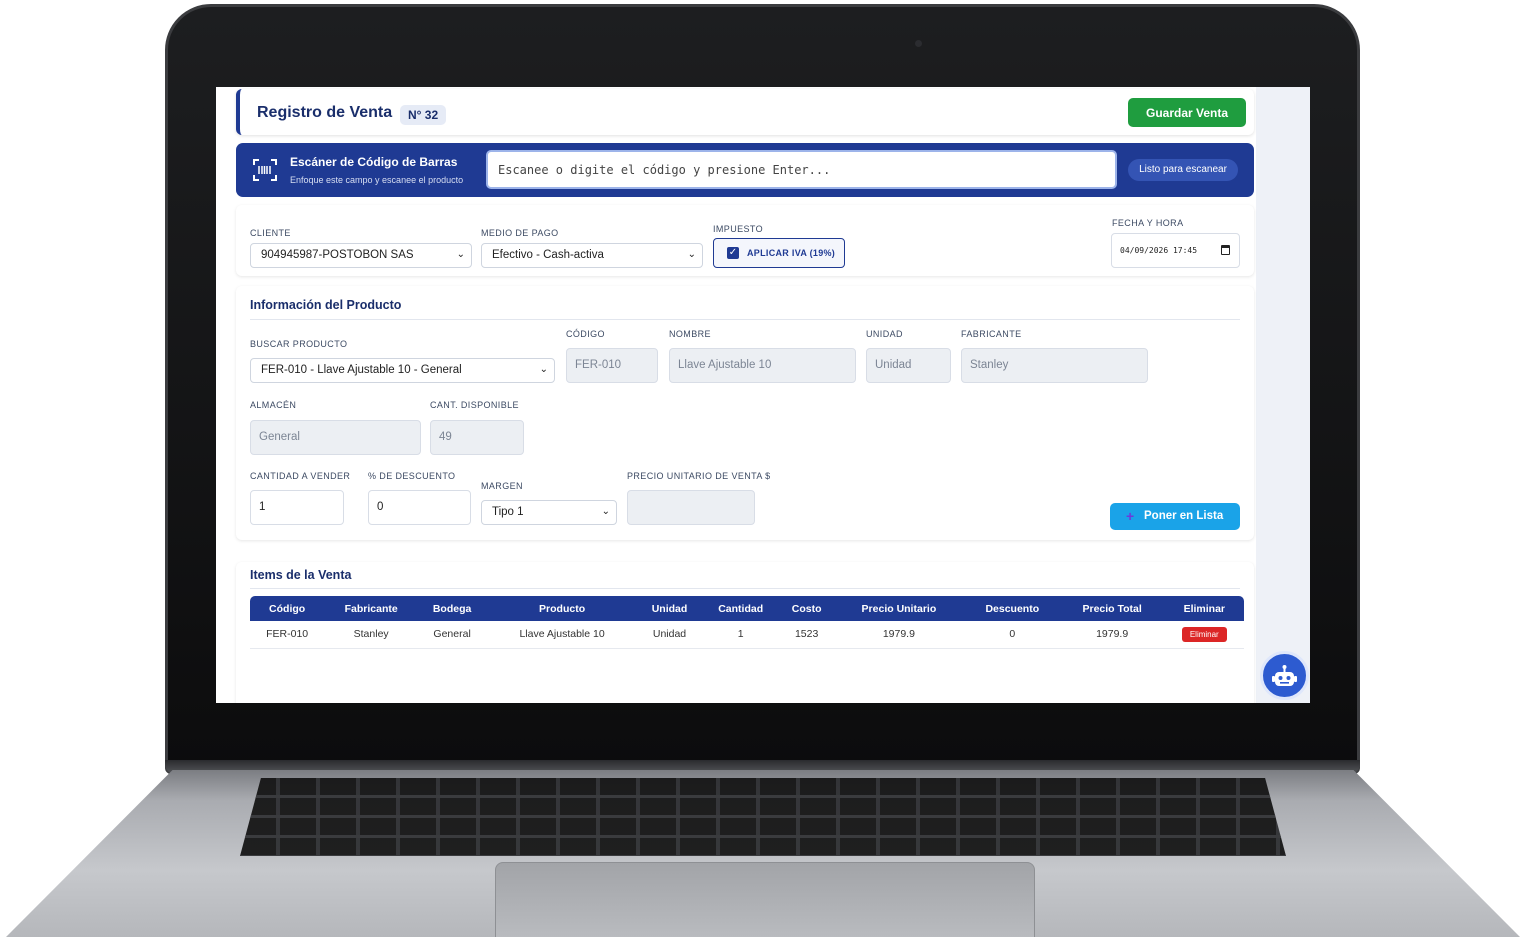 This screenshot has width=1526, height=937. Describe the element at coordinates (733, 253) in the screenshot. I see `checkbox-checked-icon: ✓` at that location.